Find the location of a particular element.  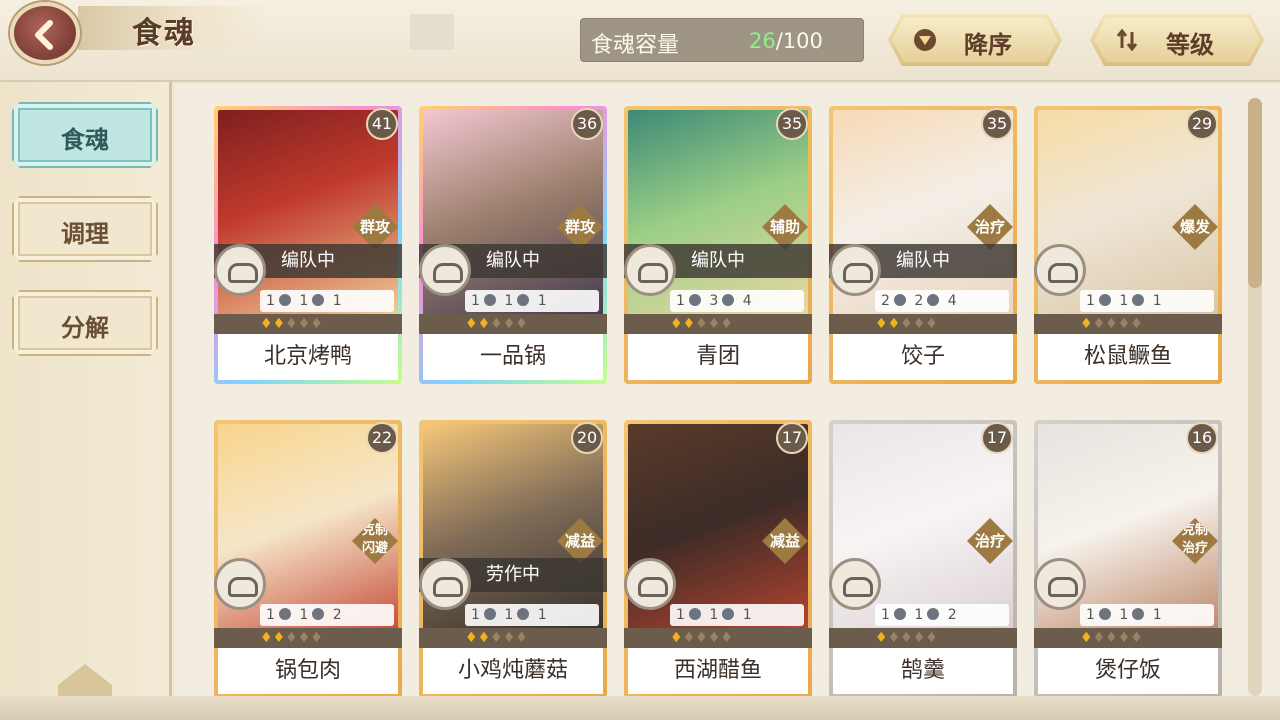

food-soul-card: 17 减益 1 1 1 ♦♦♦♦♦ 西湖醋鱼 is located at coordinates (718, 559).